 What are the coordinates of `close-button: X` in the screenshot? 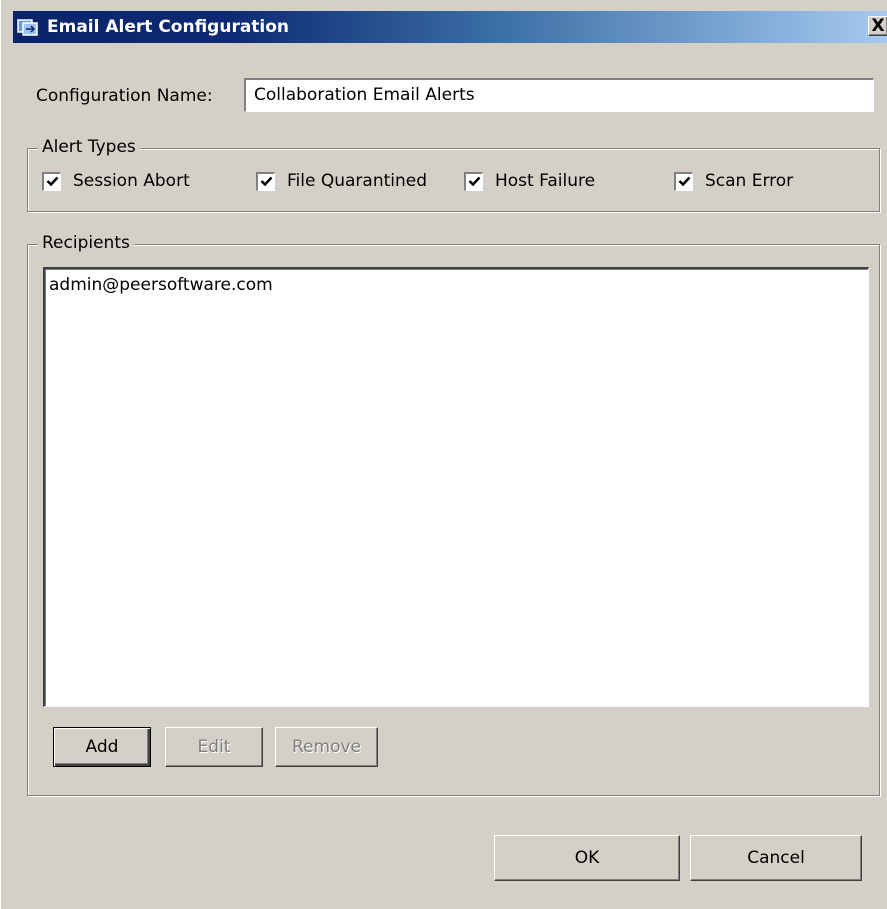 It's located at (877, 26).